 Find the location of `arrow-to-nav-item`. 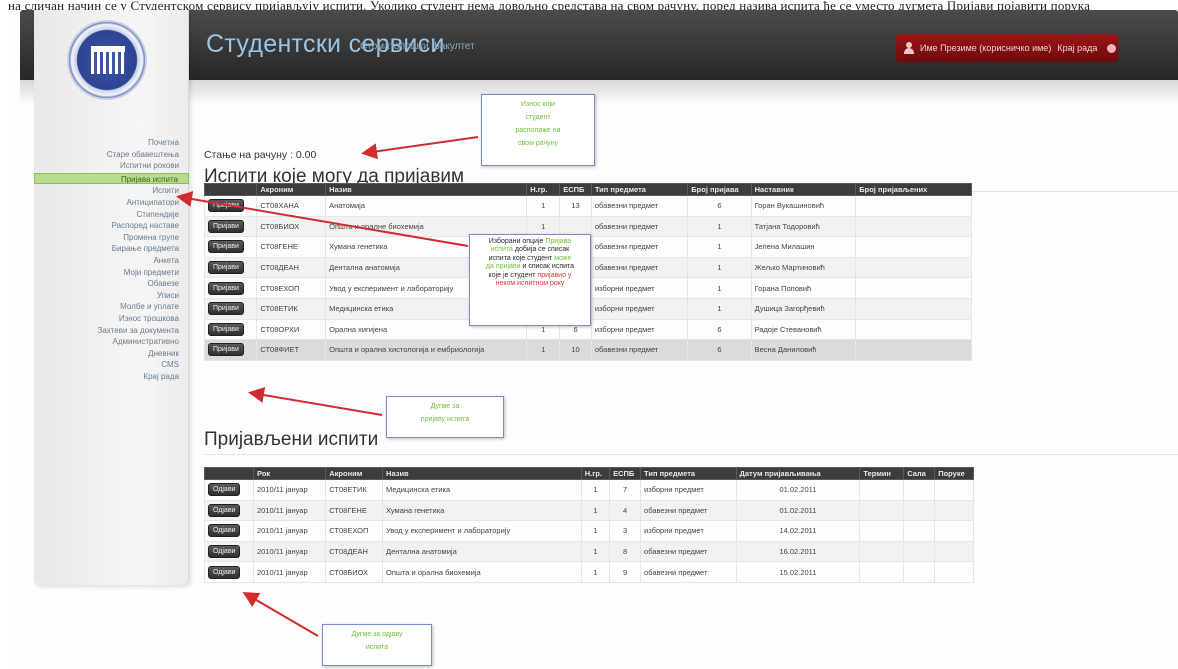

arrow-to-nav-item is located at coordinates (322, 219).